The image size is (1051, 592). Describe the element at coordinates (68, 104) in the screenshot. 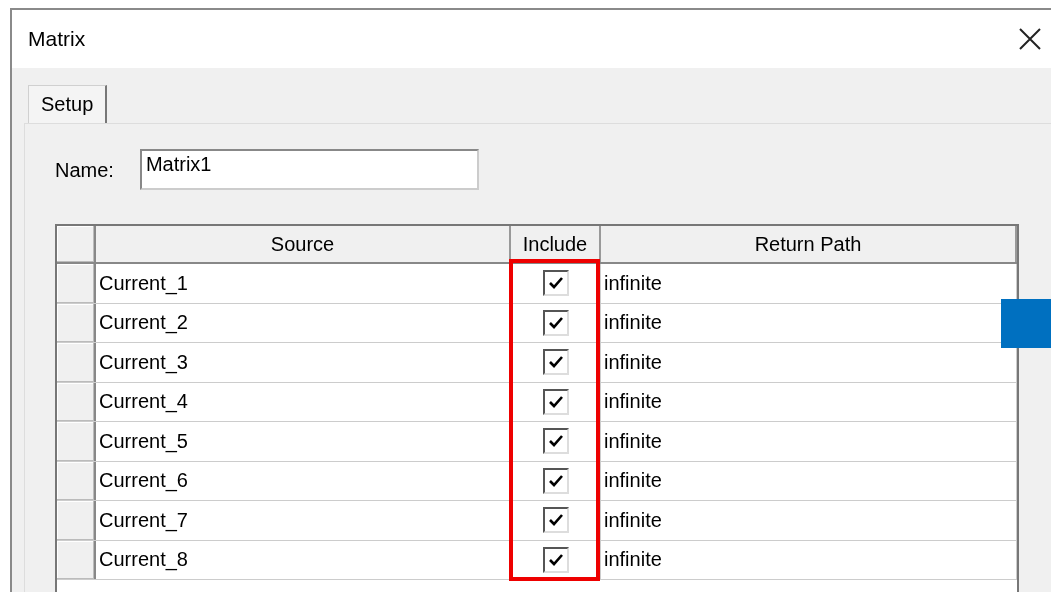

I see `setup-tab: Setup` at that location.